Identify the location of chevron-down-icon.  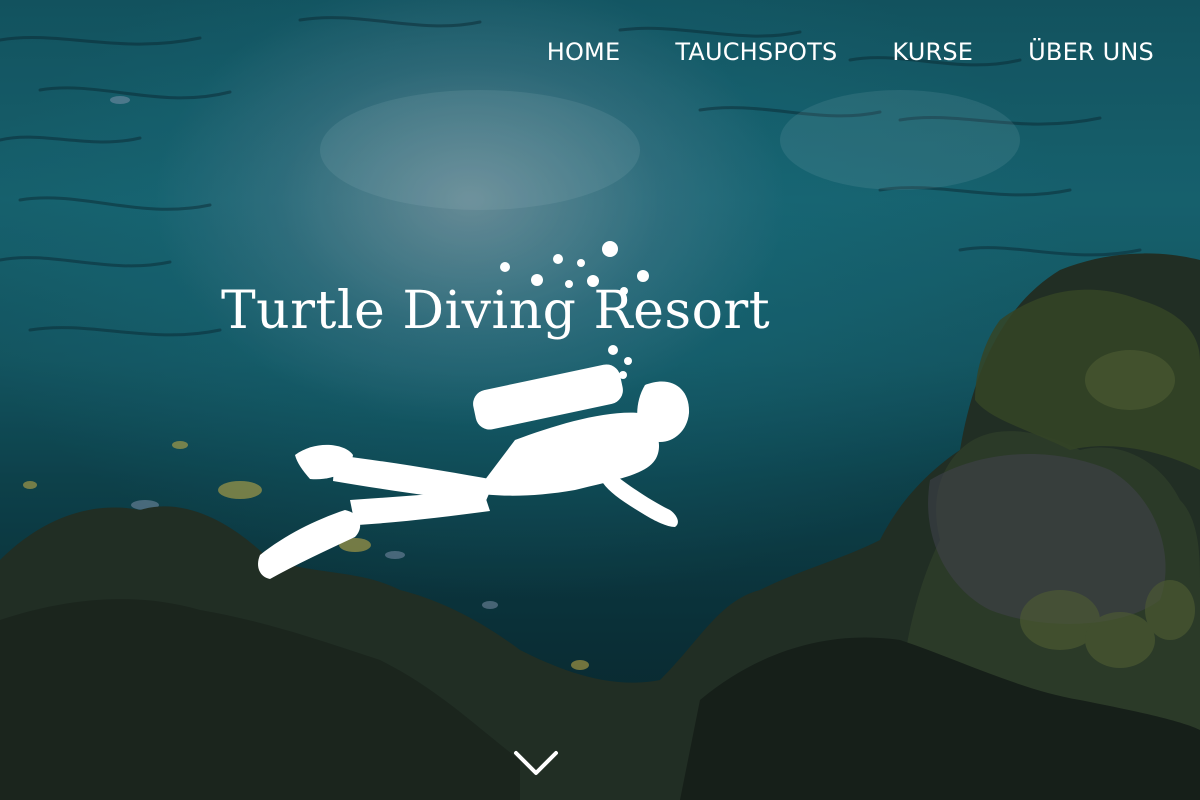
(536, 763).